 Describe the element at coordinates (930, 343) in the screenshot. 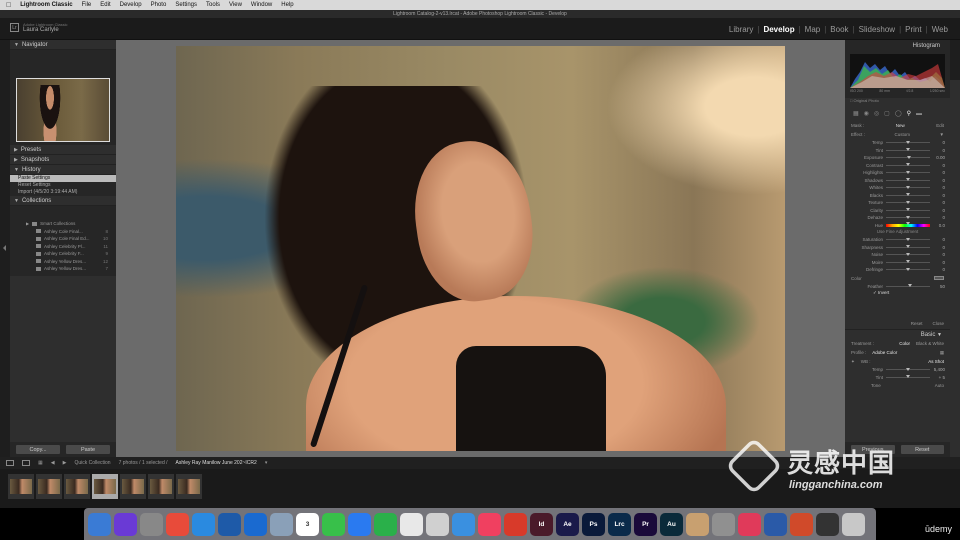

I see `treatment-bw-button: Black & White` at that location.